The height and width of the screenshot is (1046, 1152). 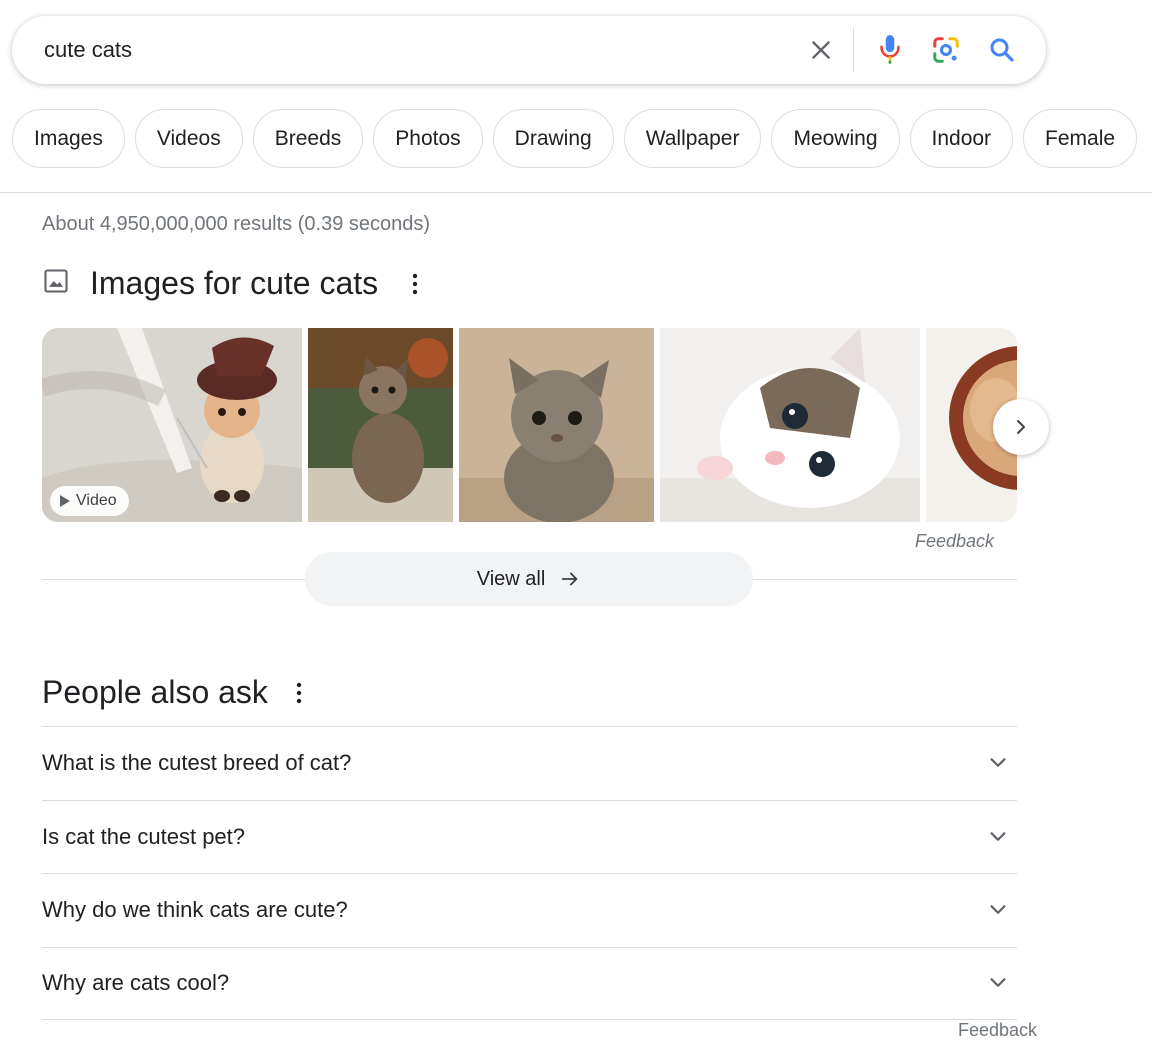 What do you see at coordinates (961, 138) in the screenshot?
I see `chip-indoor: Indoor` at bounding box center [961, 138].